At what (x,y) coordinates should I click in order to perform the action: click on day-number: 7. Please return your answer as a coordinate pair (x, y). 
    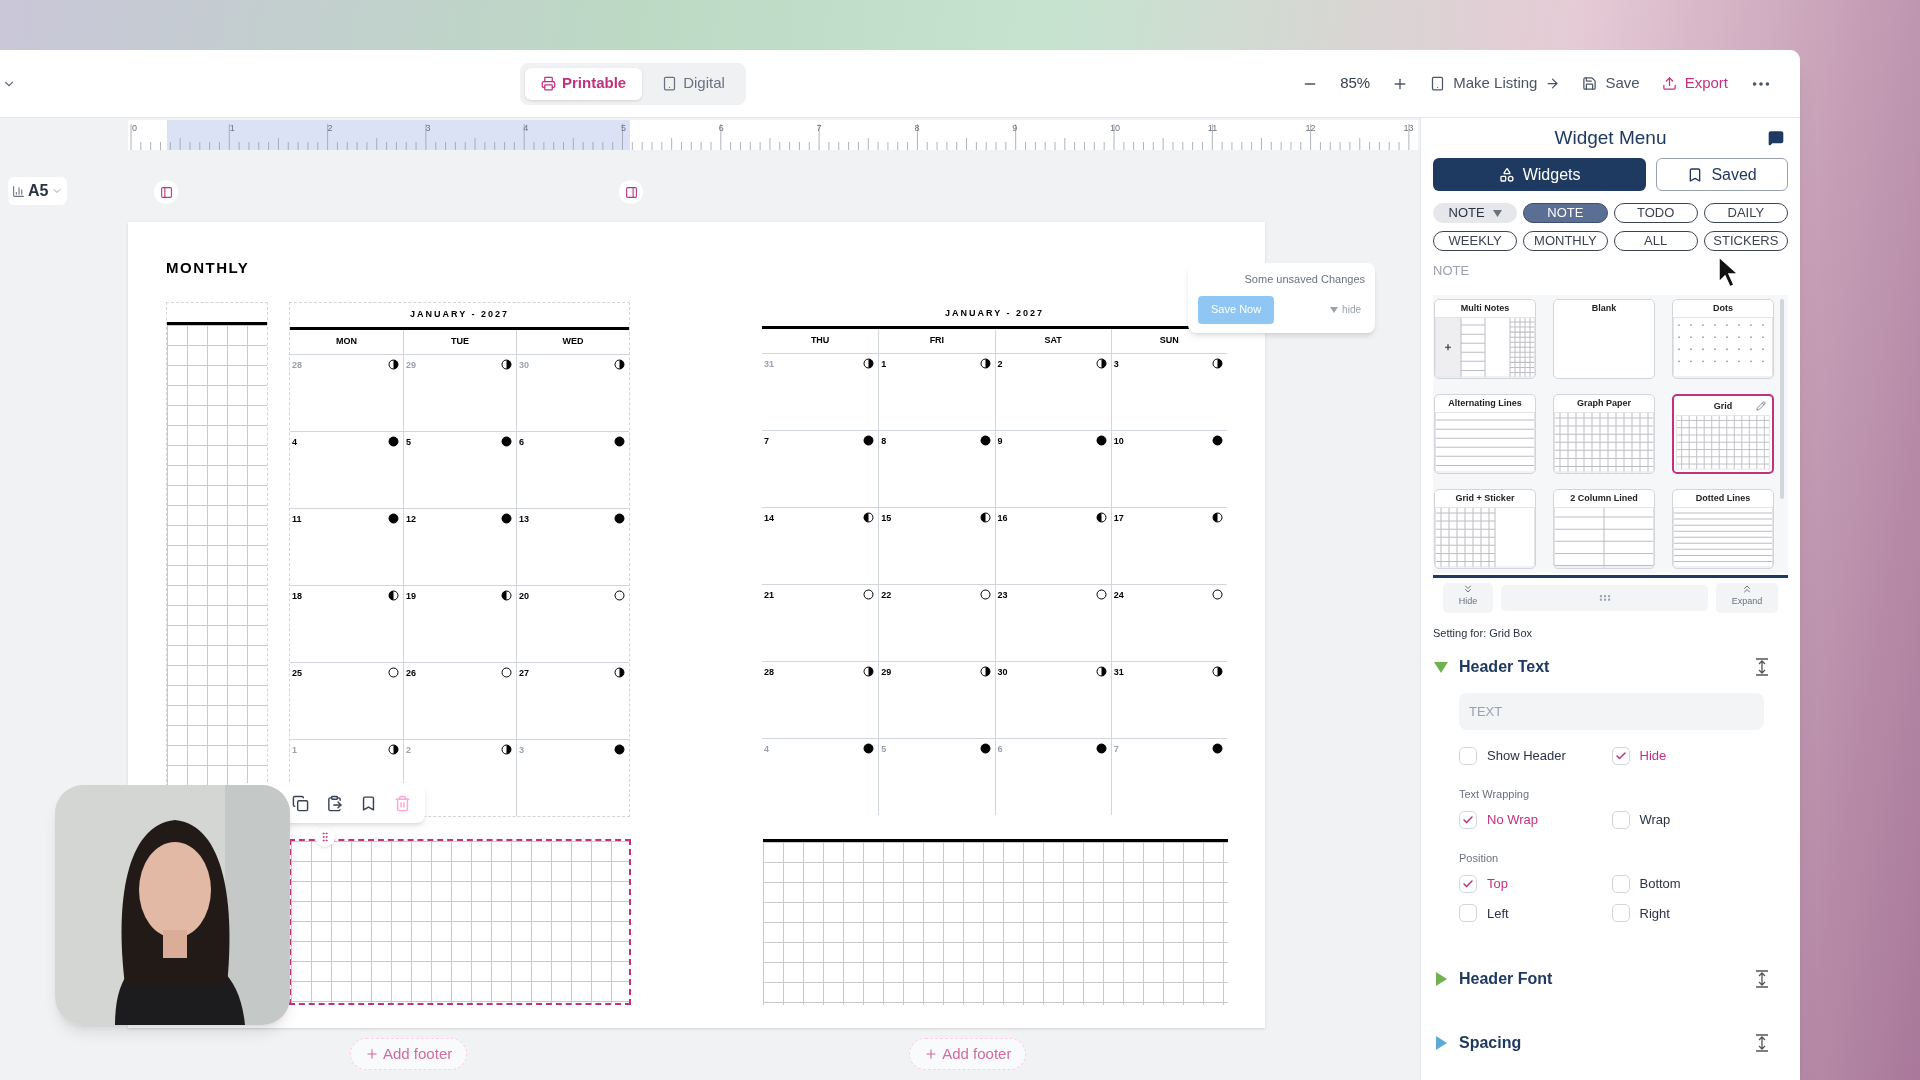
    Looking at the image, I should click on (766, 441).